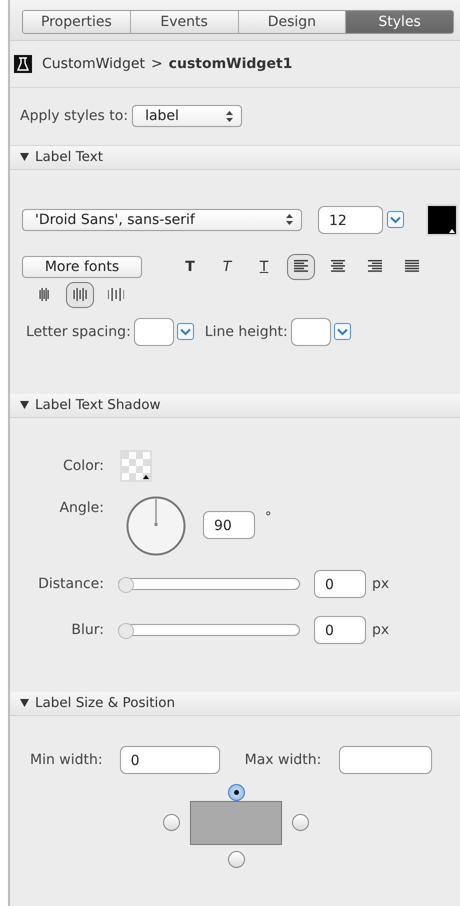 This screenshot has width=460, height=906. What do you see at coordinates (246, 332) in the screenshot?
I see `line-height-label: Line height:` at bounding box center [246, 332].